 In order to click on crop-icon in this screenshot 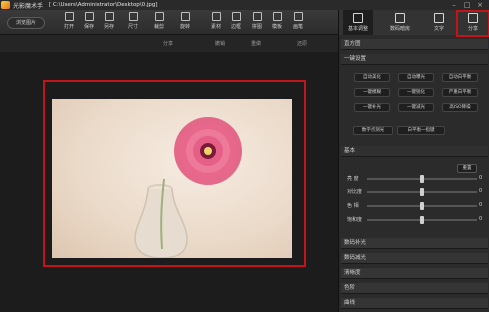, I will do `click(159, 16)`.